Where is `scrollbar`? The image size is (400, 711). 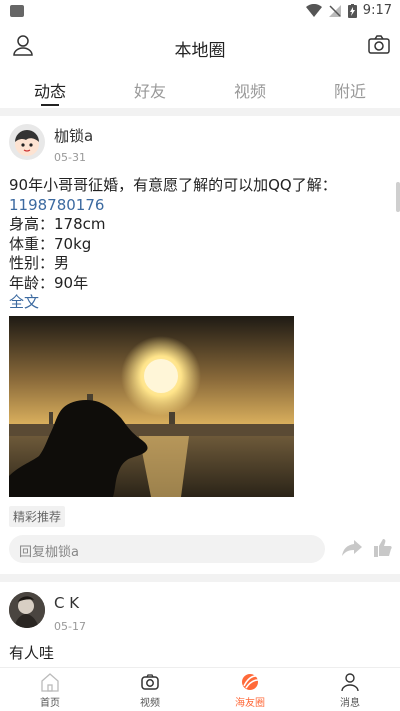 scrollbar is located at coordinates (398, 197).